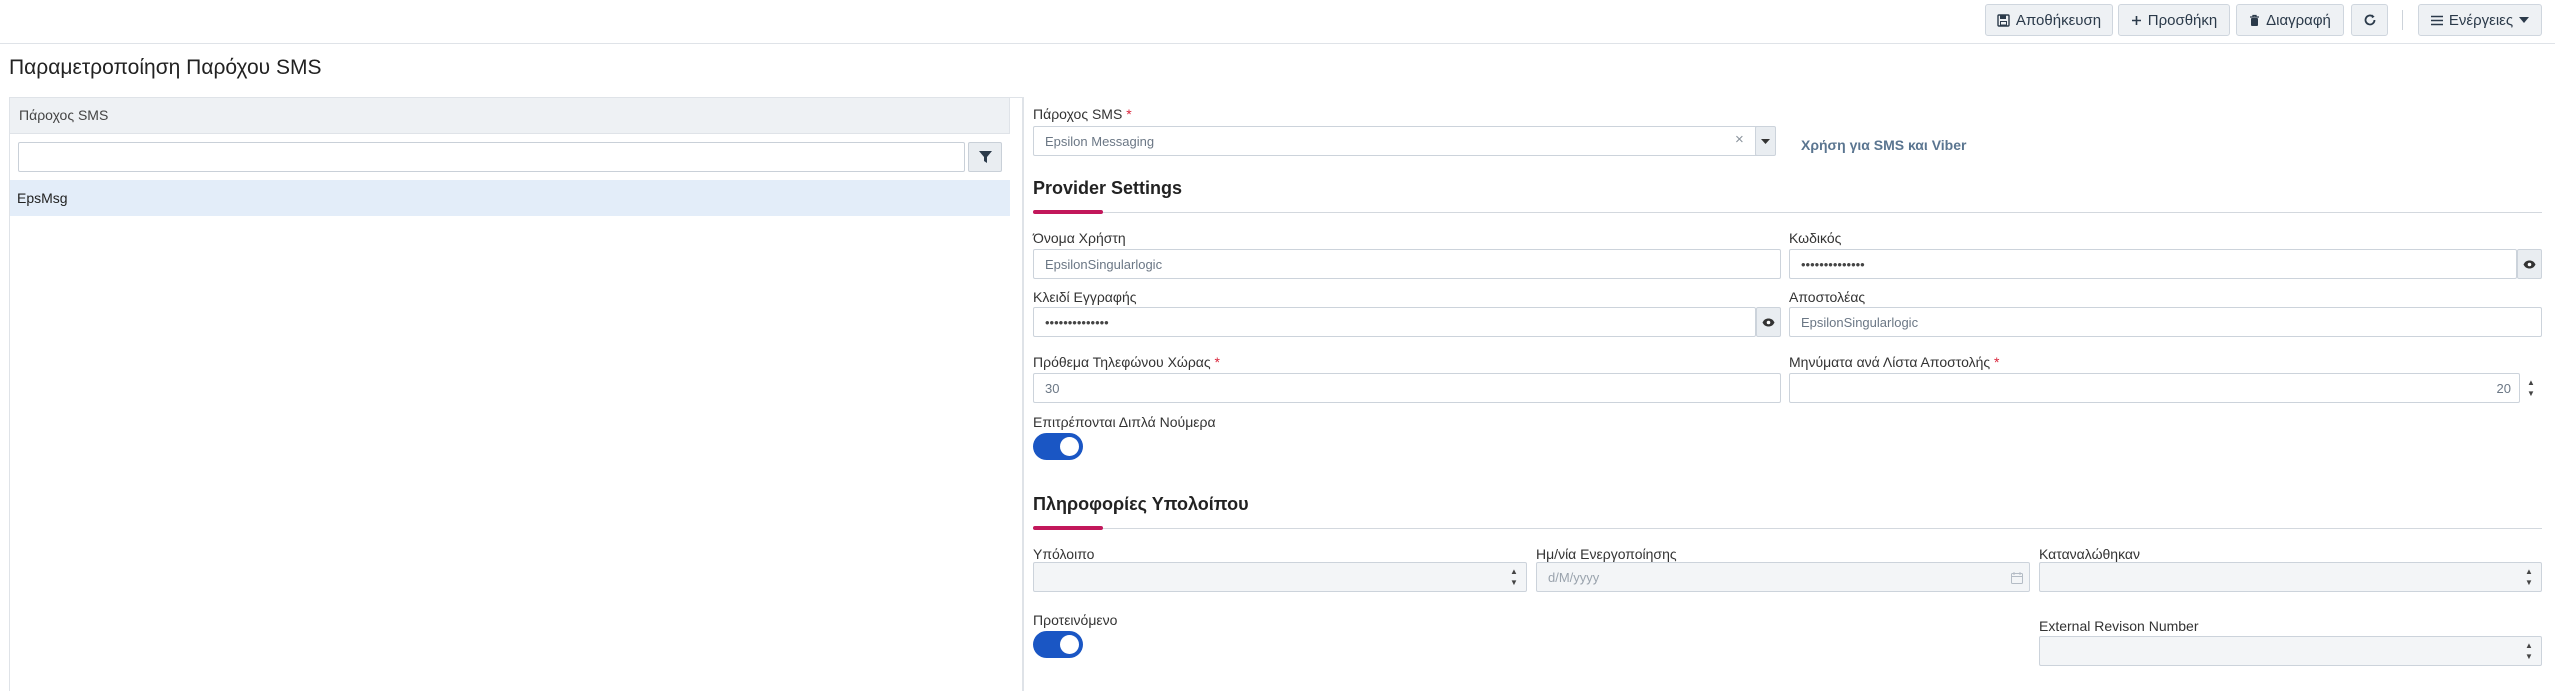 This screenshot has height=691, width=2555. I want to click on consumed-label: Καταναλώθηκαν, so click(2089, 554).